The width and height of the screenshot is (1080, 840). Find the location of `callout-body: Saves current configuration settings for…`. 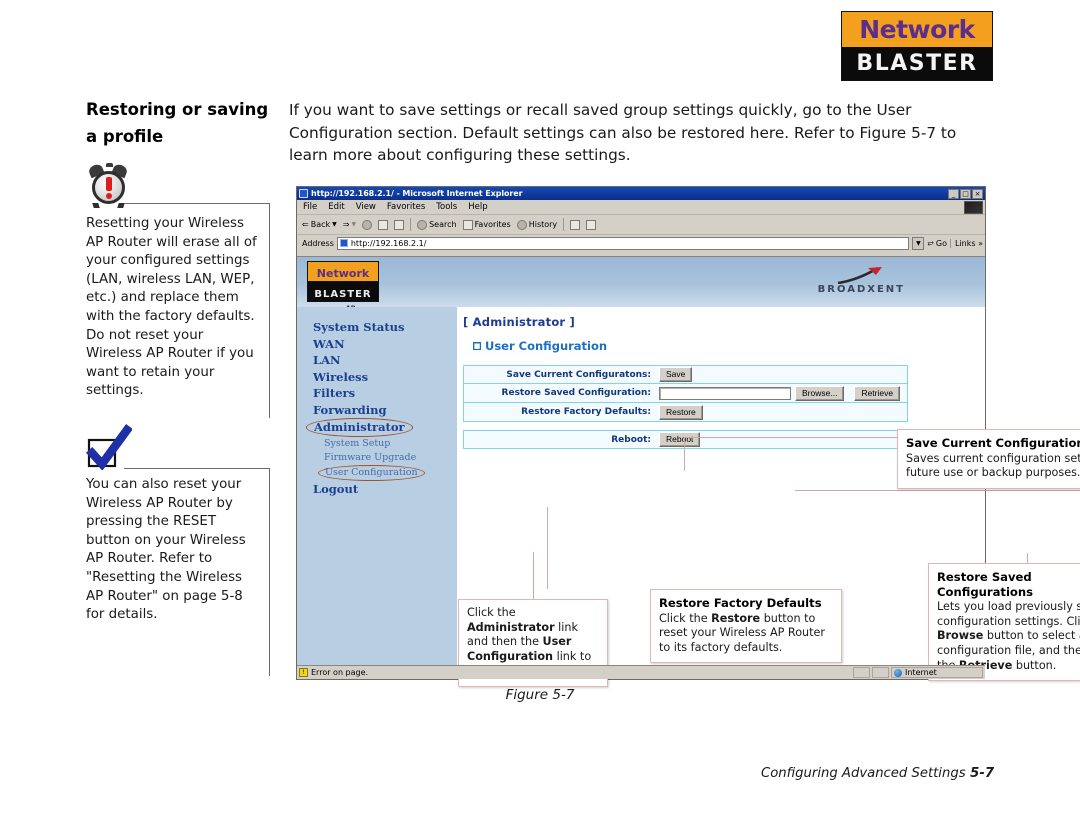

callout-body: Saves current configuration settings for… is located at coordinates (993, 465).